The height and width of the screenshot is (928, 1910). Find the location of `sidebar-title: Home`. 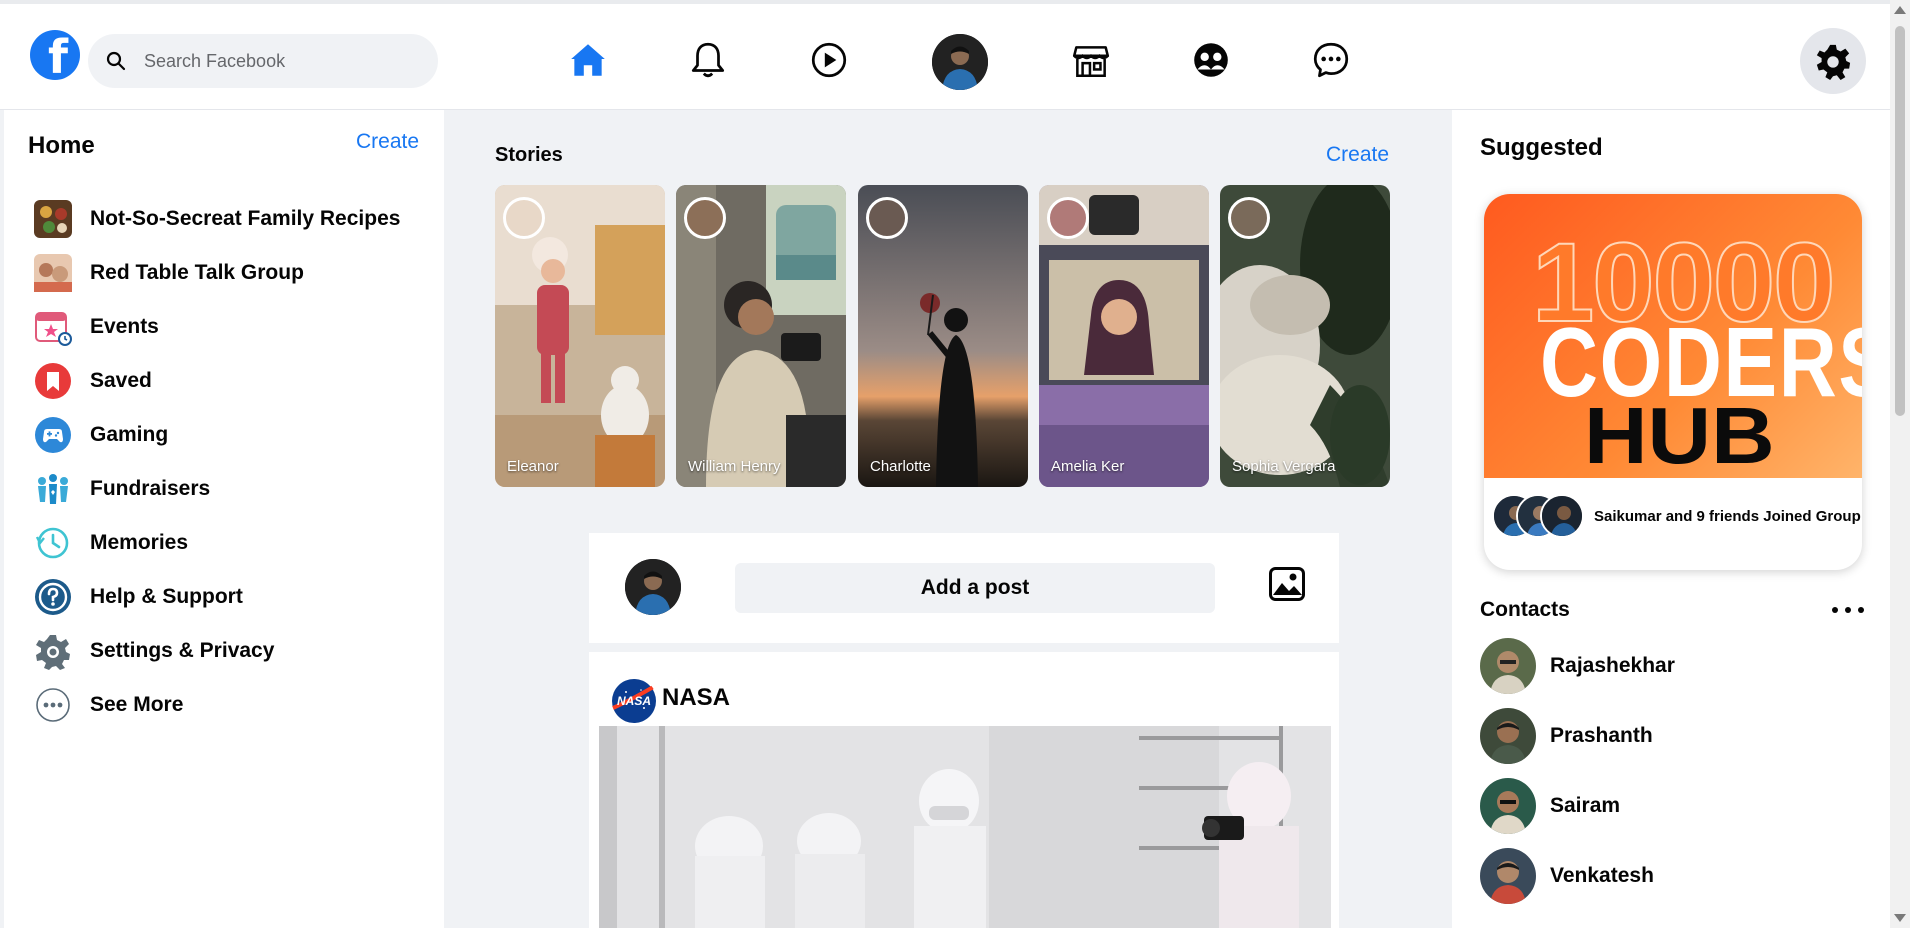

sidebar-title: Home is located at coordinates (61, 145).